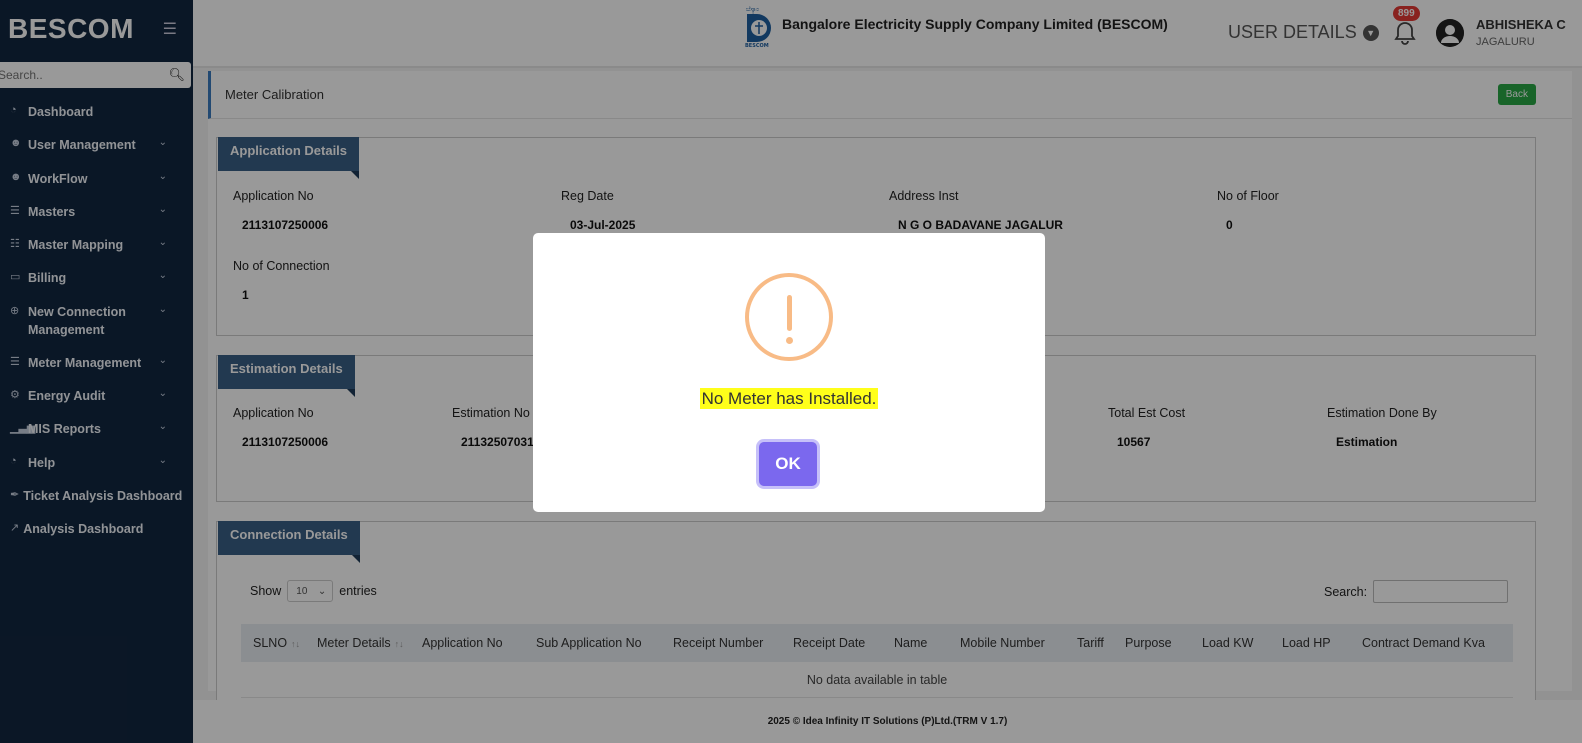 This screenshot has height=743, width=1582. I want to click on warning-icon-dot, so click(789, 340).